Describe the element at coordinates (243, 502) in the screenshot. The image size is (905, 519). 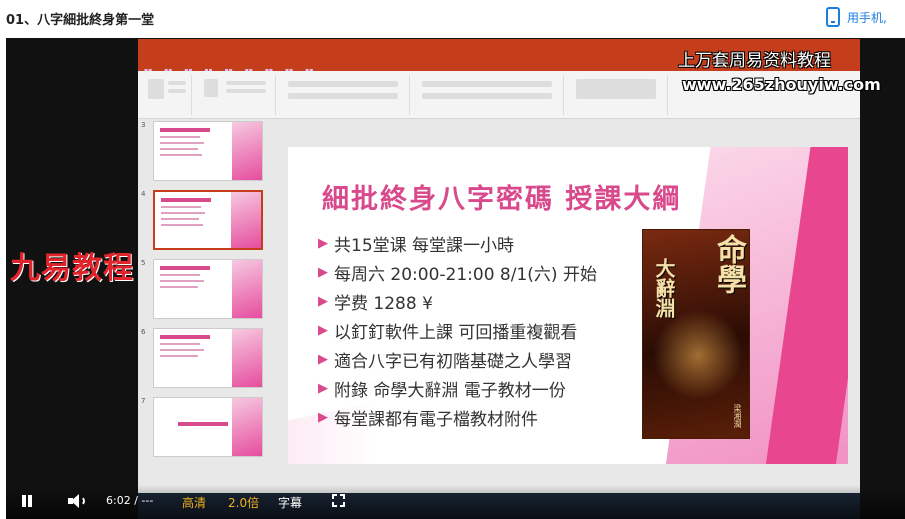
I see `speed-button: 2.0倍` at that location.